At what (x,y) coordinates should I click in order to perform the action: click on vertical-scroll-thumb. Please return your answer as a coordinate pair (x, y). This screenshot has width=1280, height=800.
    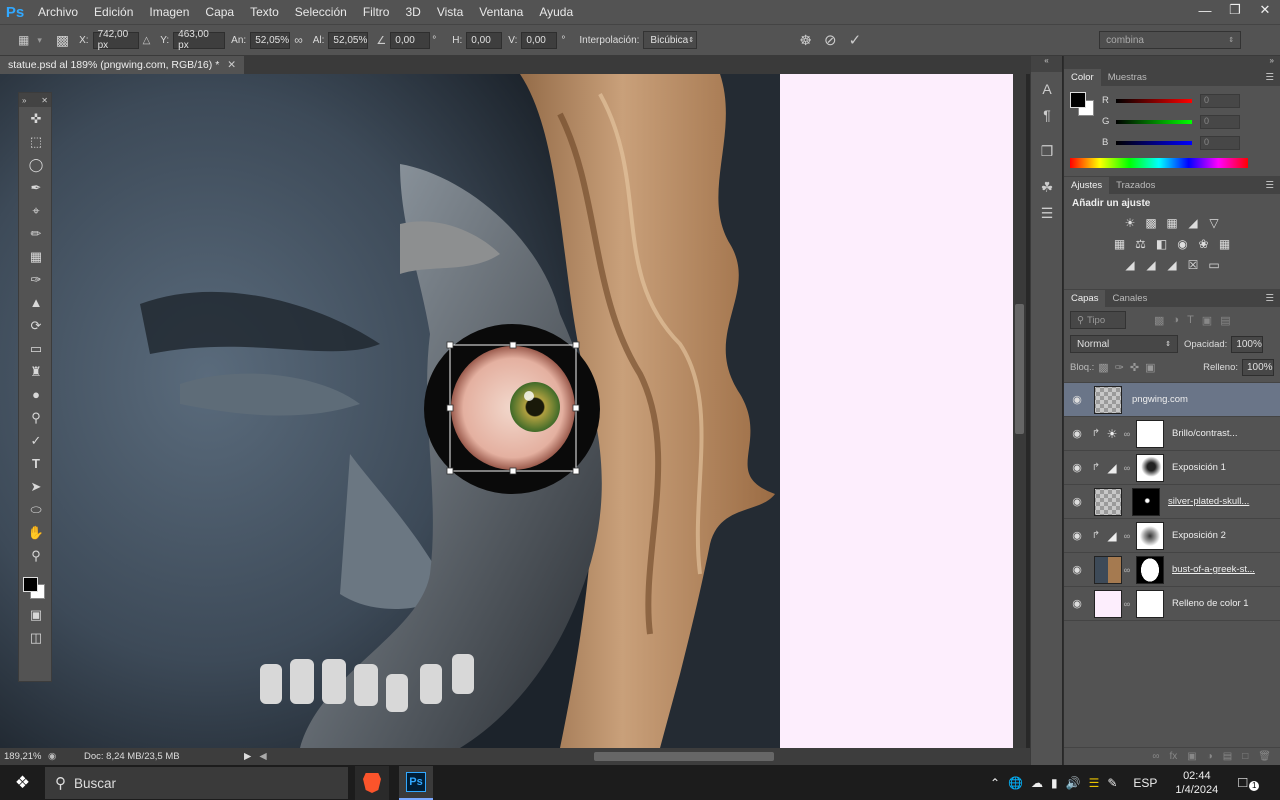
    Looking at the image, I should click on (1019, 369).